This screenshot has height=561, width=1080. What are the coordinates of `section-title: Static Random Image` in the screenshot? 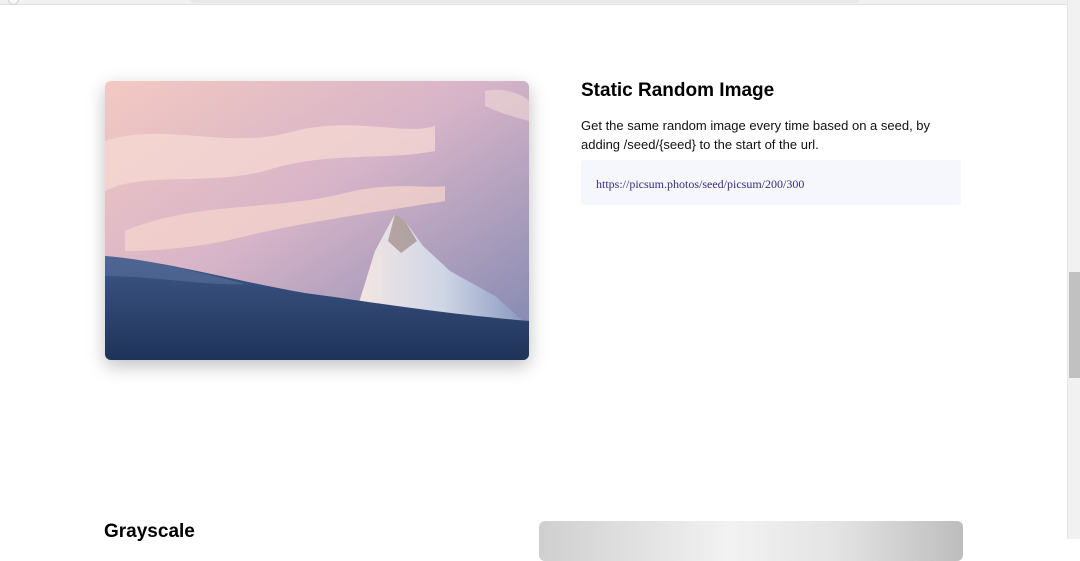 It's located at (678, 90).